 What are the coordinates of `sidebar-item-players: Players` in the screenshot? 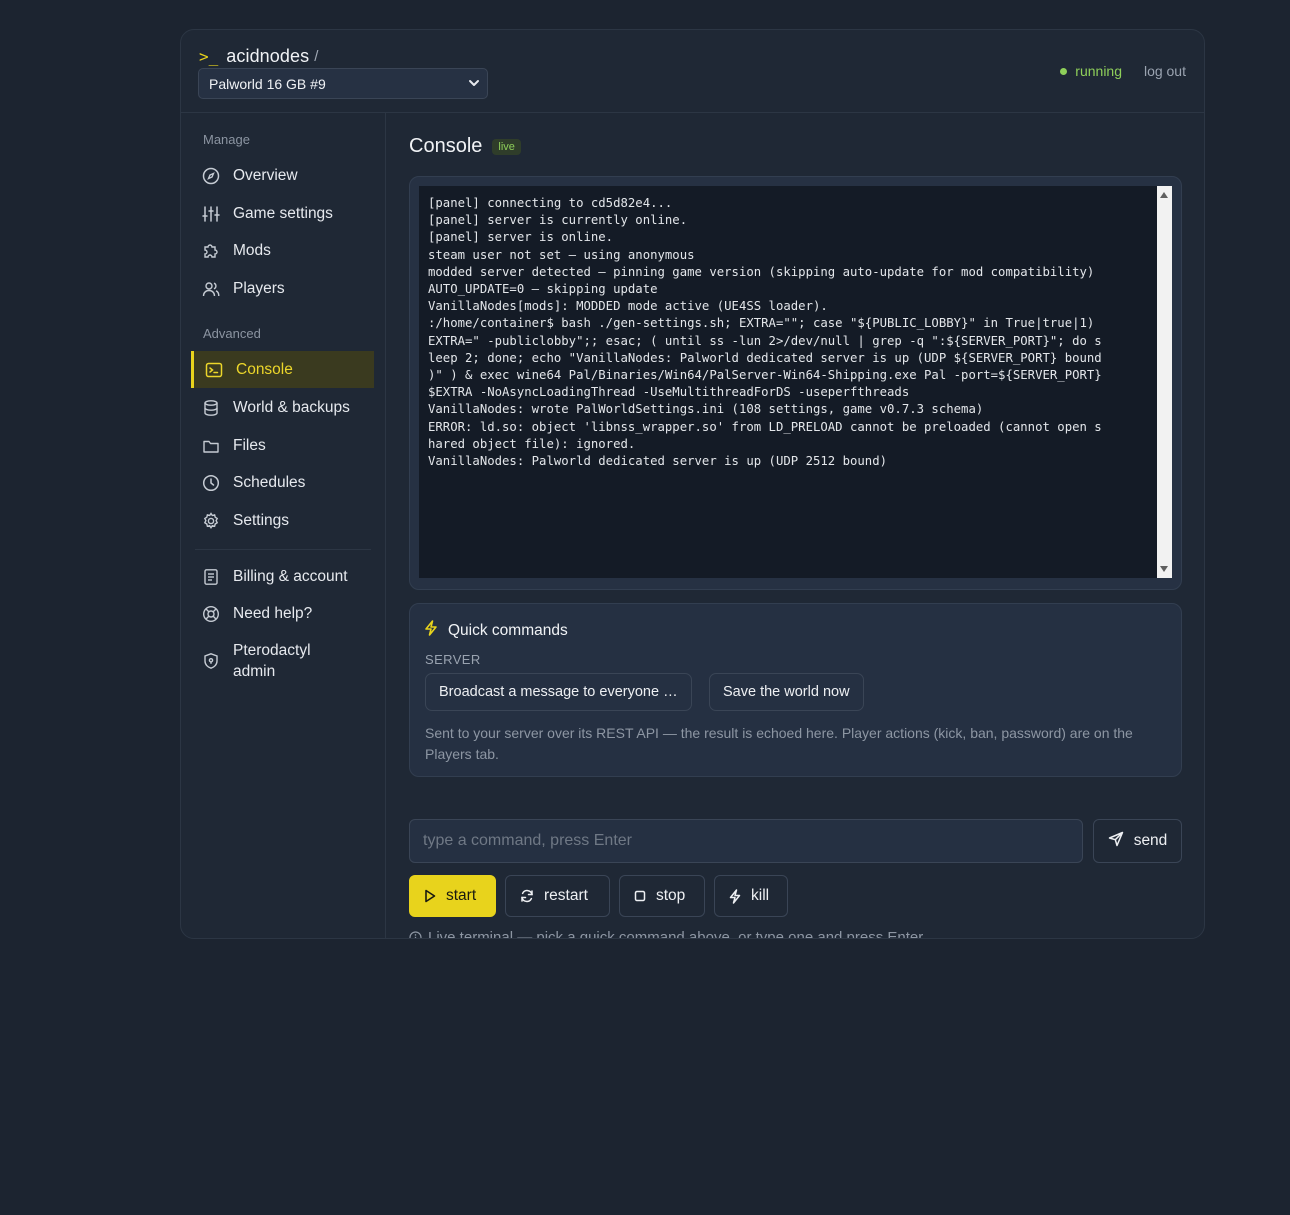 It's located at (282, 288).